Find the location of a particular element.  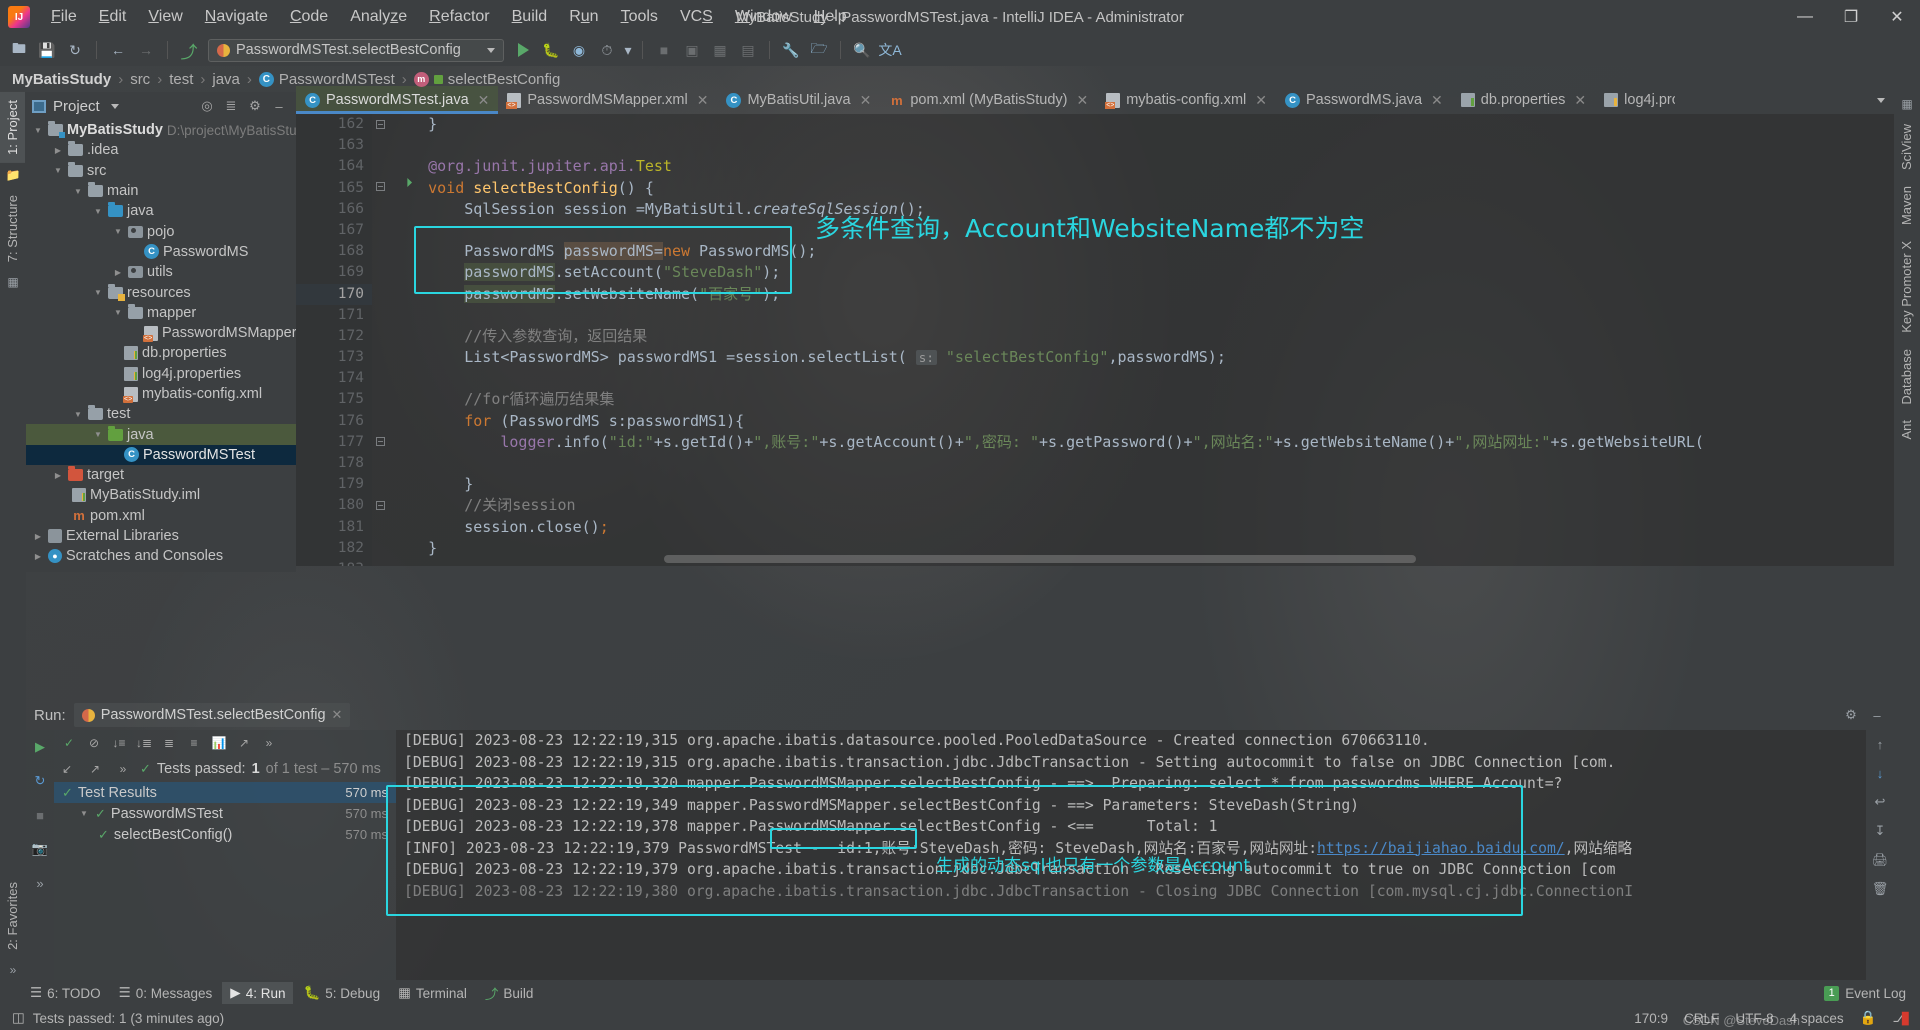

save-all-icon: 💾 is located at coordinates (47, 50).